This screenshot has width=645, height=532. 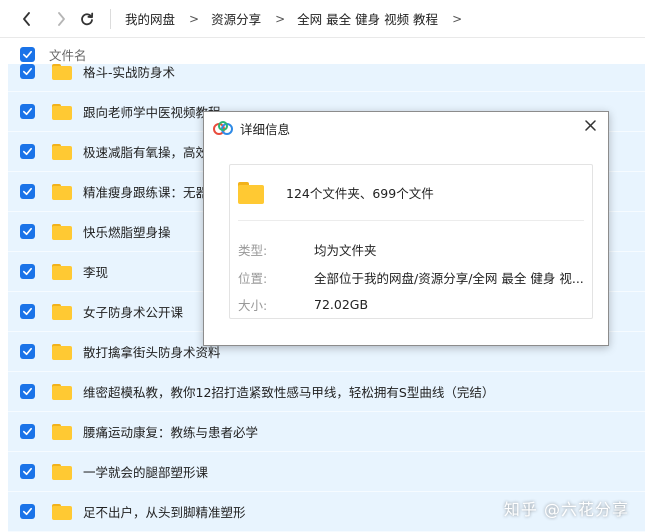 I want to click on select-all-checkbox, so click(x=27, y=54).